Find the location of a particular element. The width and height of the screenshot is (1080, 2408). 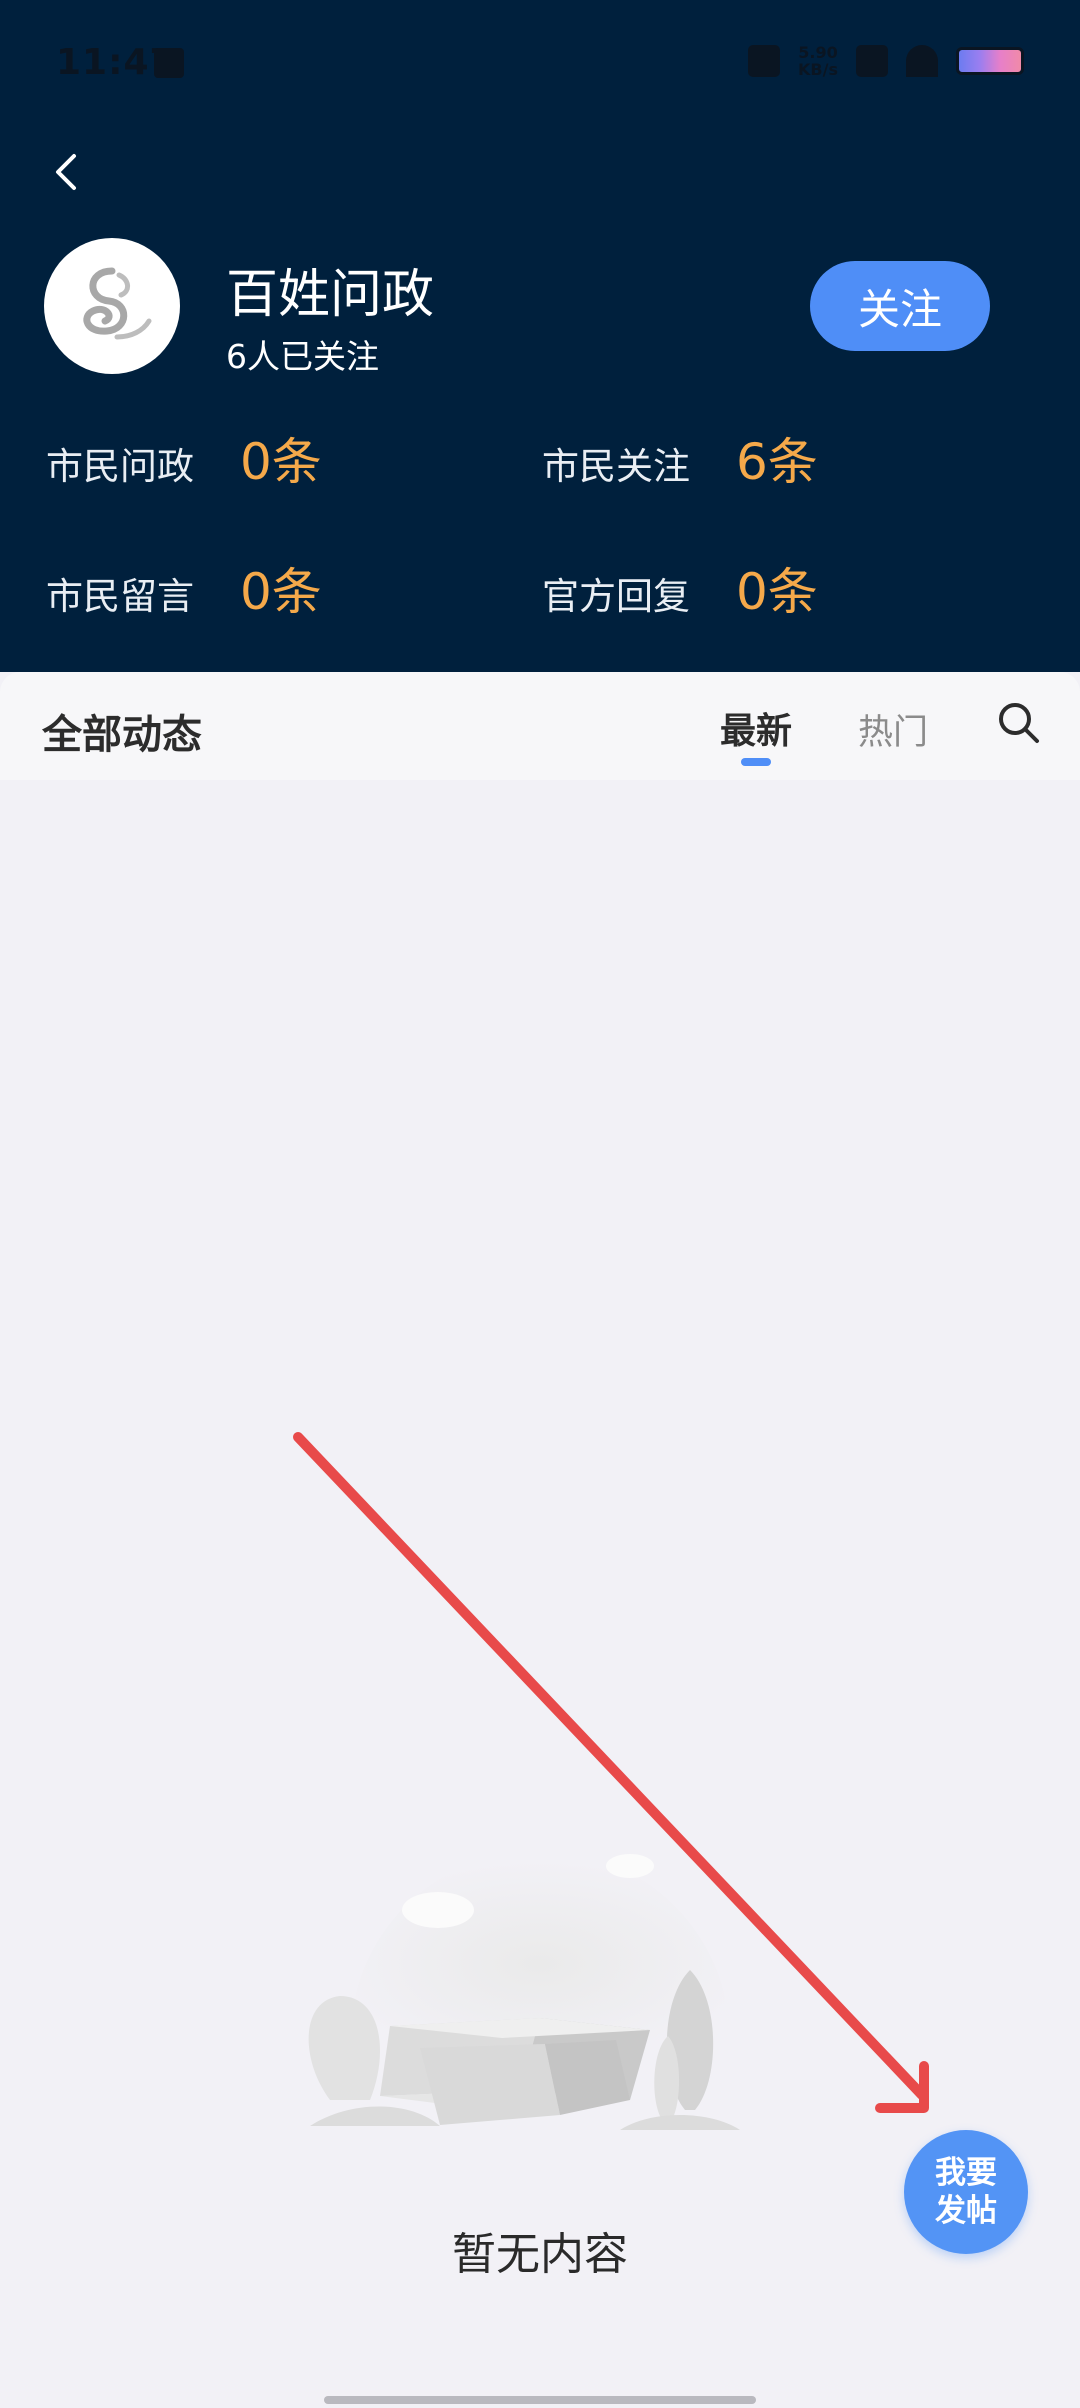

create-post-label-line2: 发帖 is located at coordinates (966, 2211).